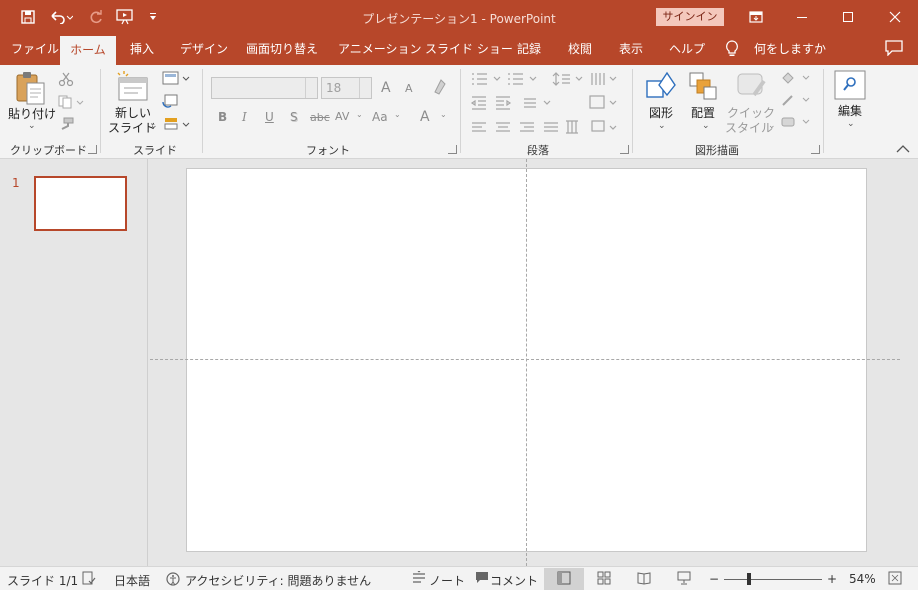 This screenshot has height=590, width=918. I want to click on editing-chevron-icon: ⌄, so click(851, 124).